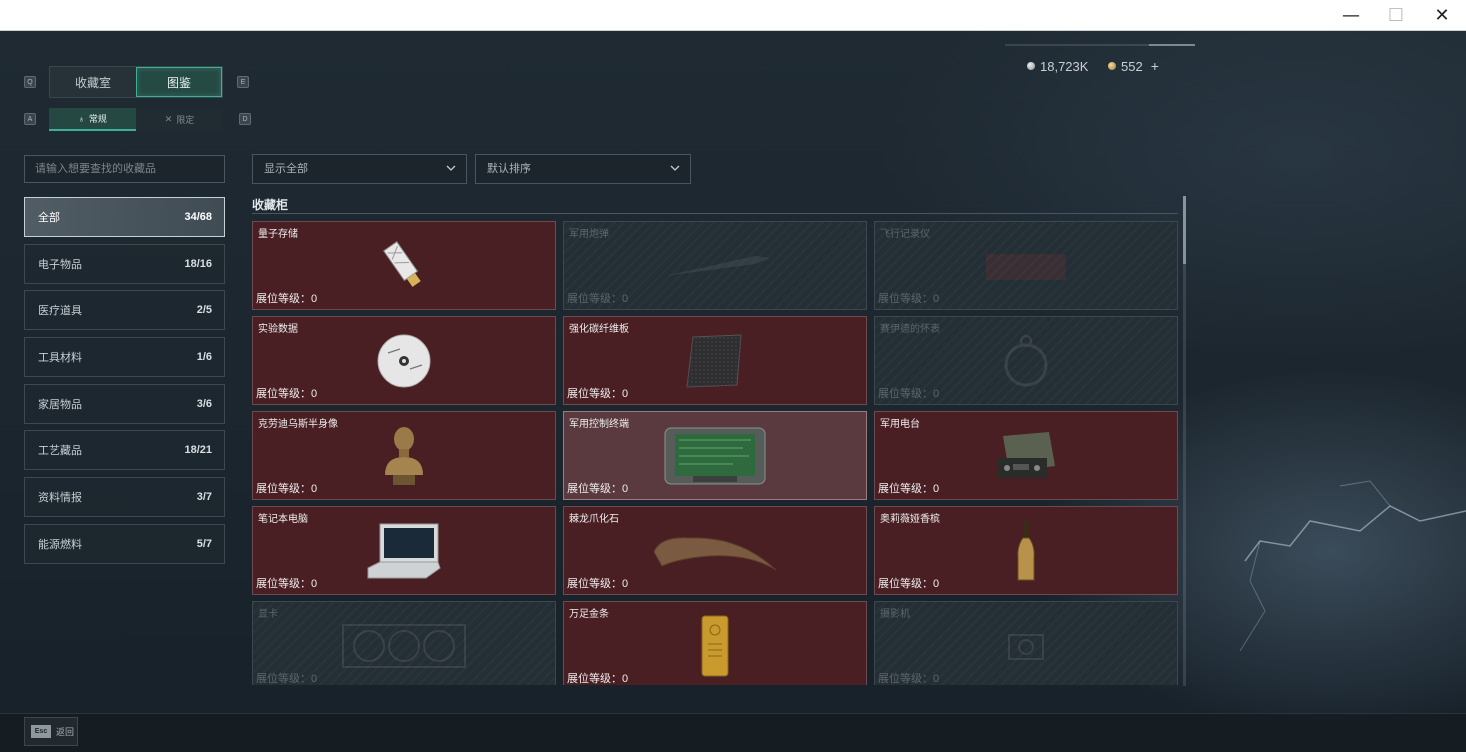 Image resolution: width=1466 pixels, height=752 pixels. Describe the element at coordinates (124, 450) in the screenshot. I see `category-crafts: 工艺藏品 18/21` at that location.